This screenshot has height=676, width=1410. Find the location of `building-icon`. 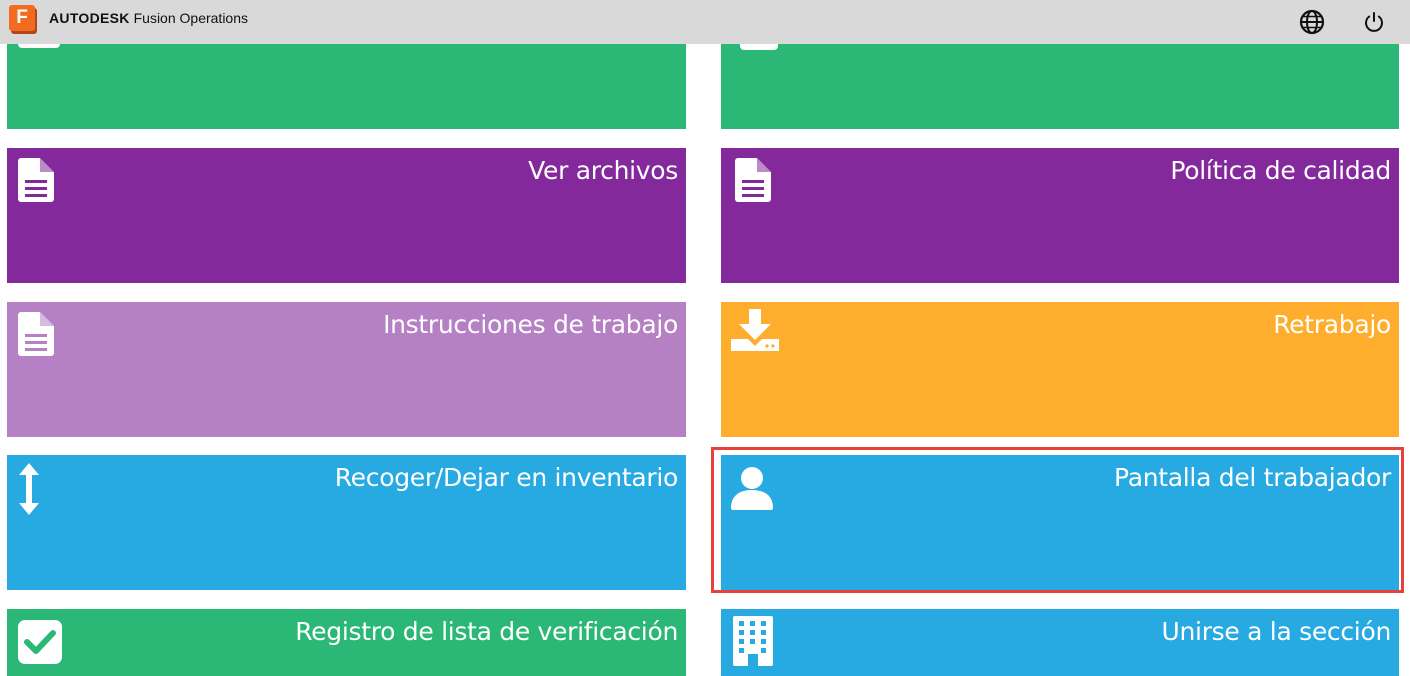

building-icon is located at coordinates (753, 643).